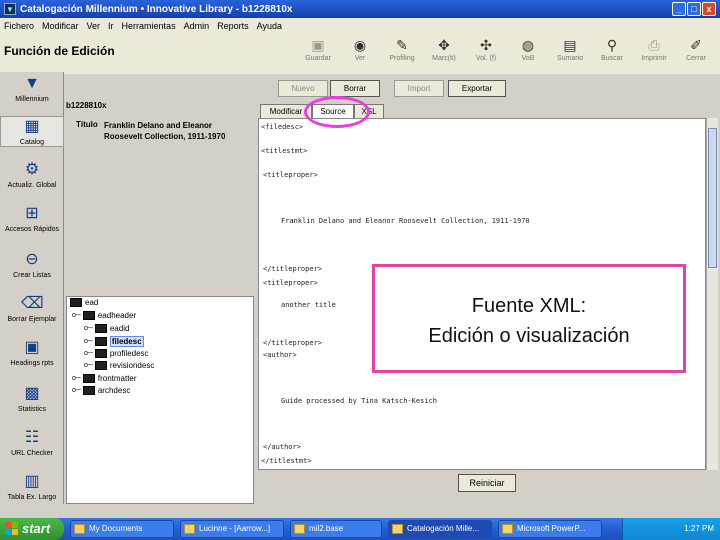  I want to click on toolbar-close-button: ✐ Cerrar, so click(696, 53).